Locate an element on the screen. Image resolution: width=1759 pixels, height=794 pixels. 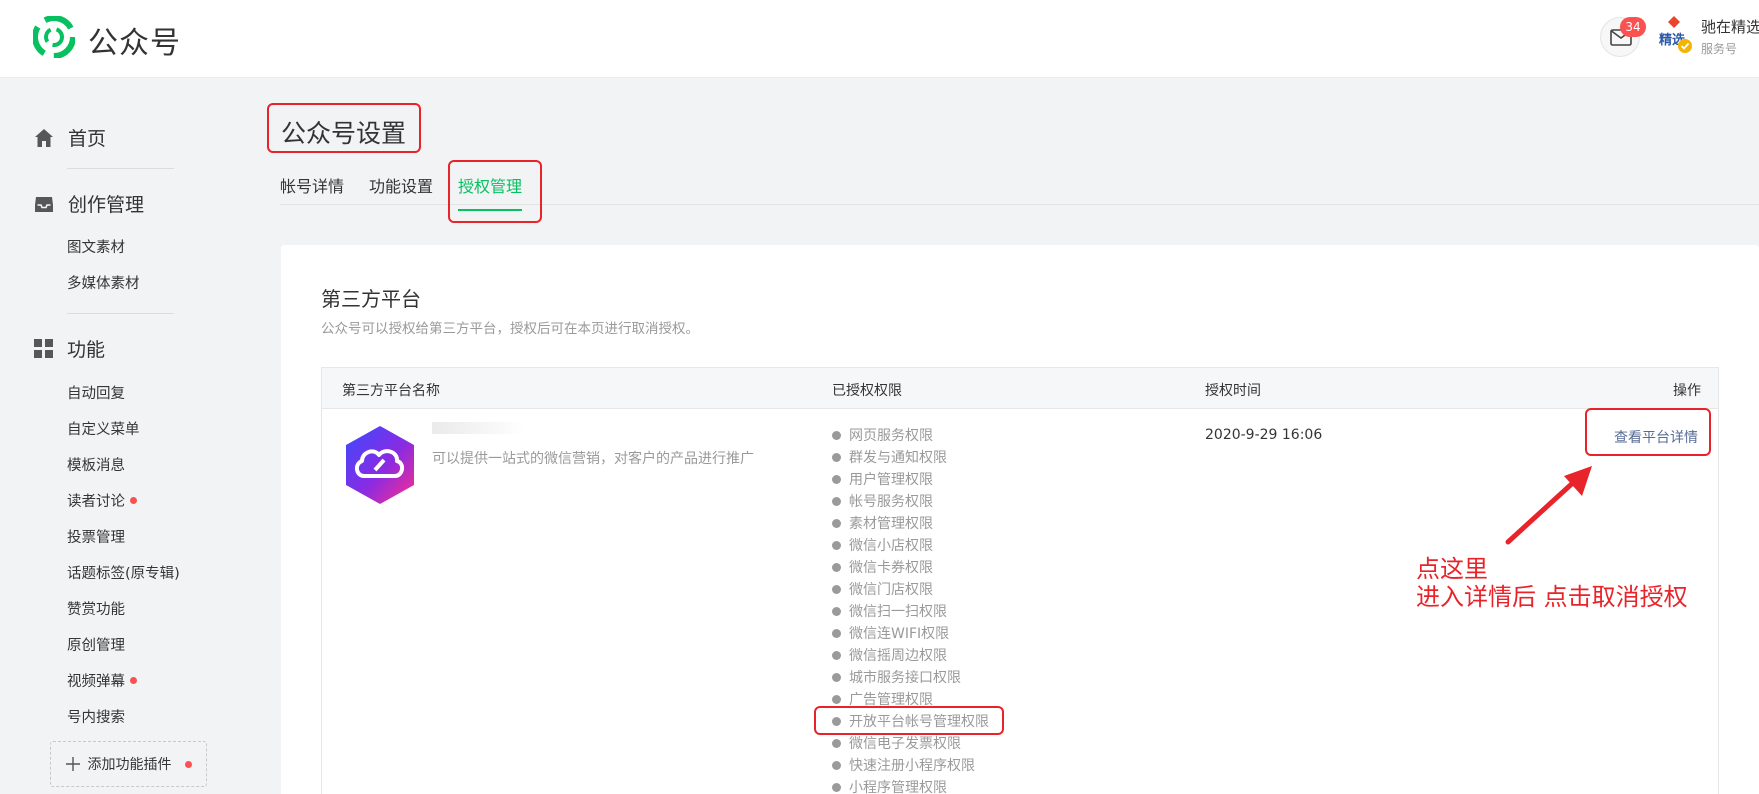
sidebar-group-label: 功能 is located at coordinates (86, 350).